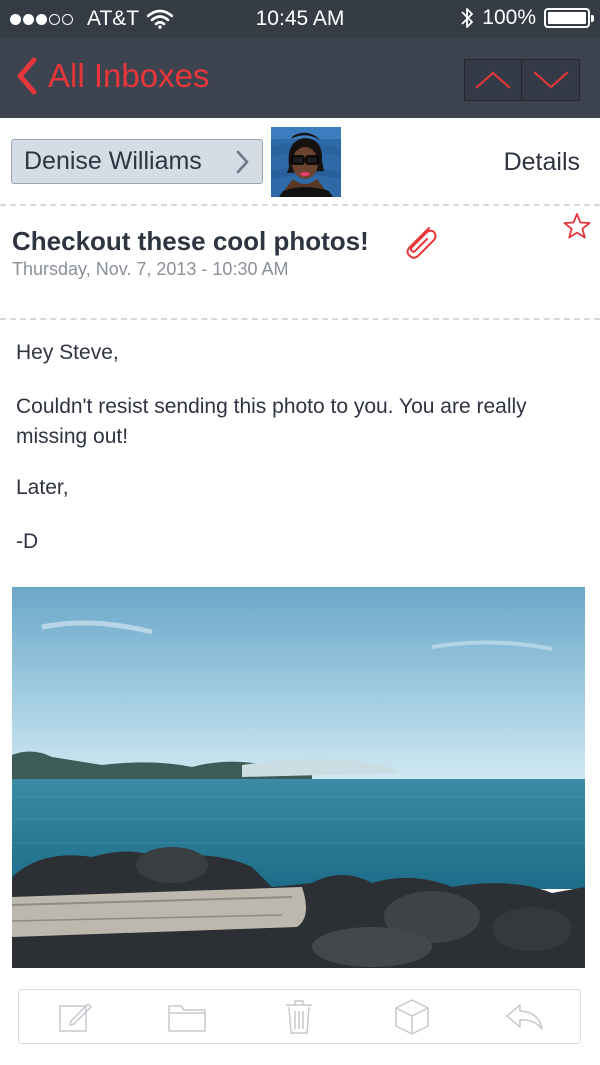  Describe the element at coordinates (113, 161) in the screenshot. I see `sender-name: Denise Williams` at that location.